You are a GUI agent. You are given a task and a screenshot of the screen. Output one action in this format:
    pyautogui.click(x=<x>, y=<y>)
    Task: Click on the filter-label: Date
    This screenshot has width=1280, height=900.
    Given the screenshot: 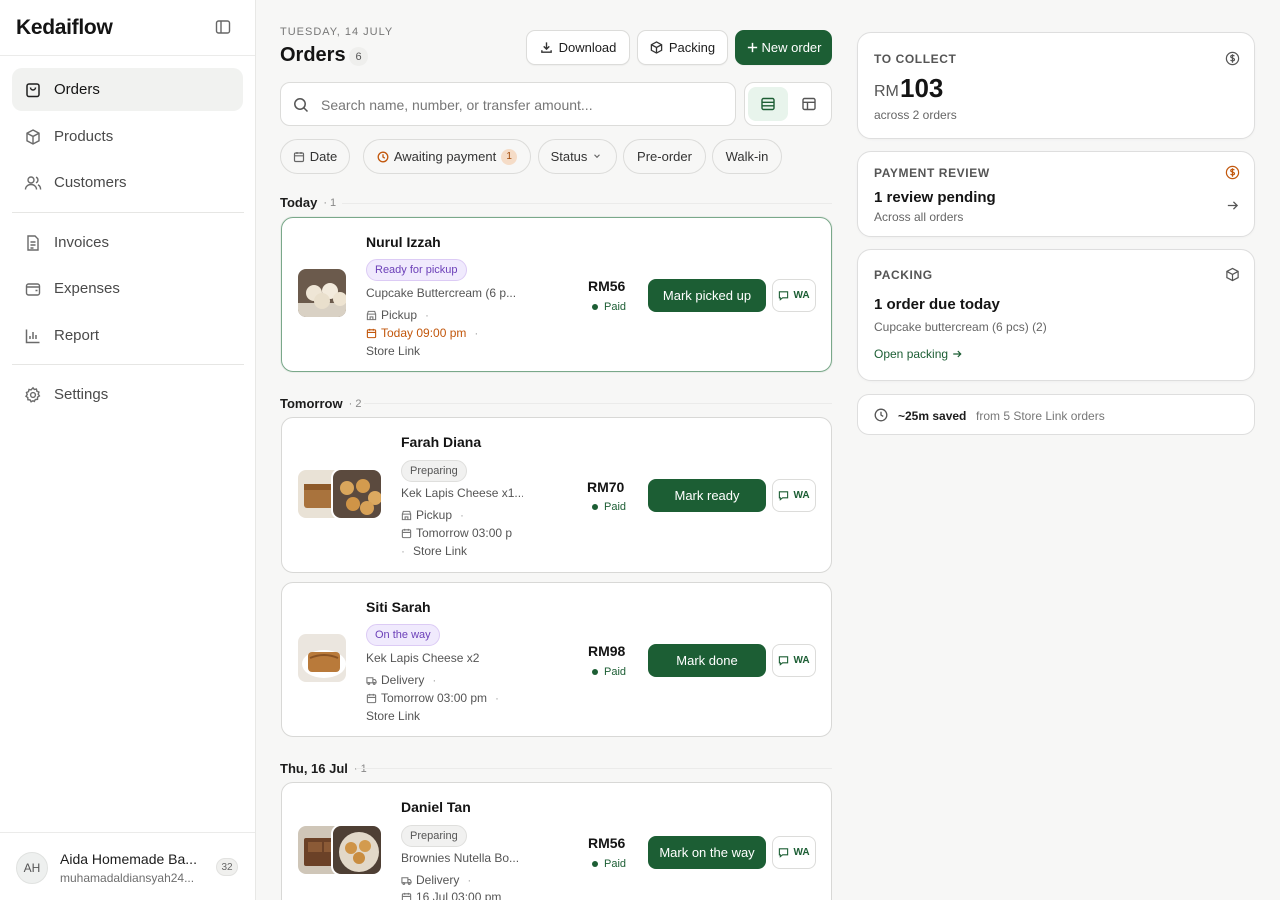 What is the action you would take?
    pyautogui.click(x=323, y=156)
    